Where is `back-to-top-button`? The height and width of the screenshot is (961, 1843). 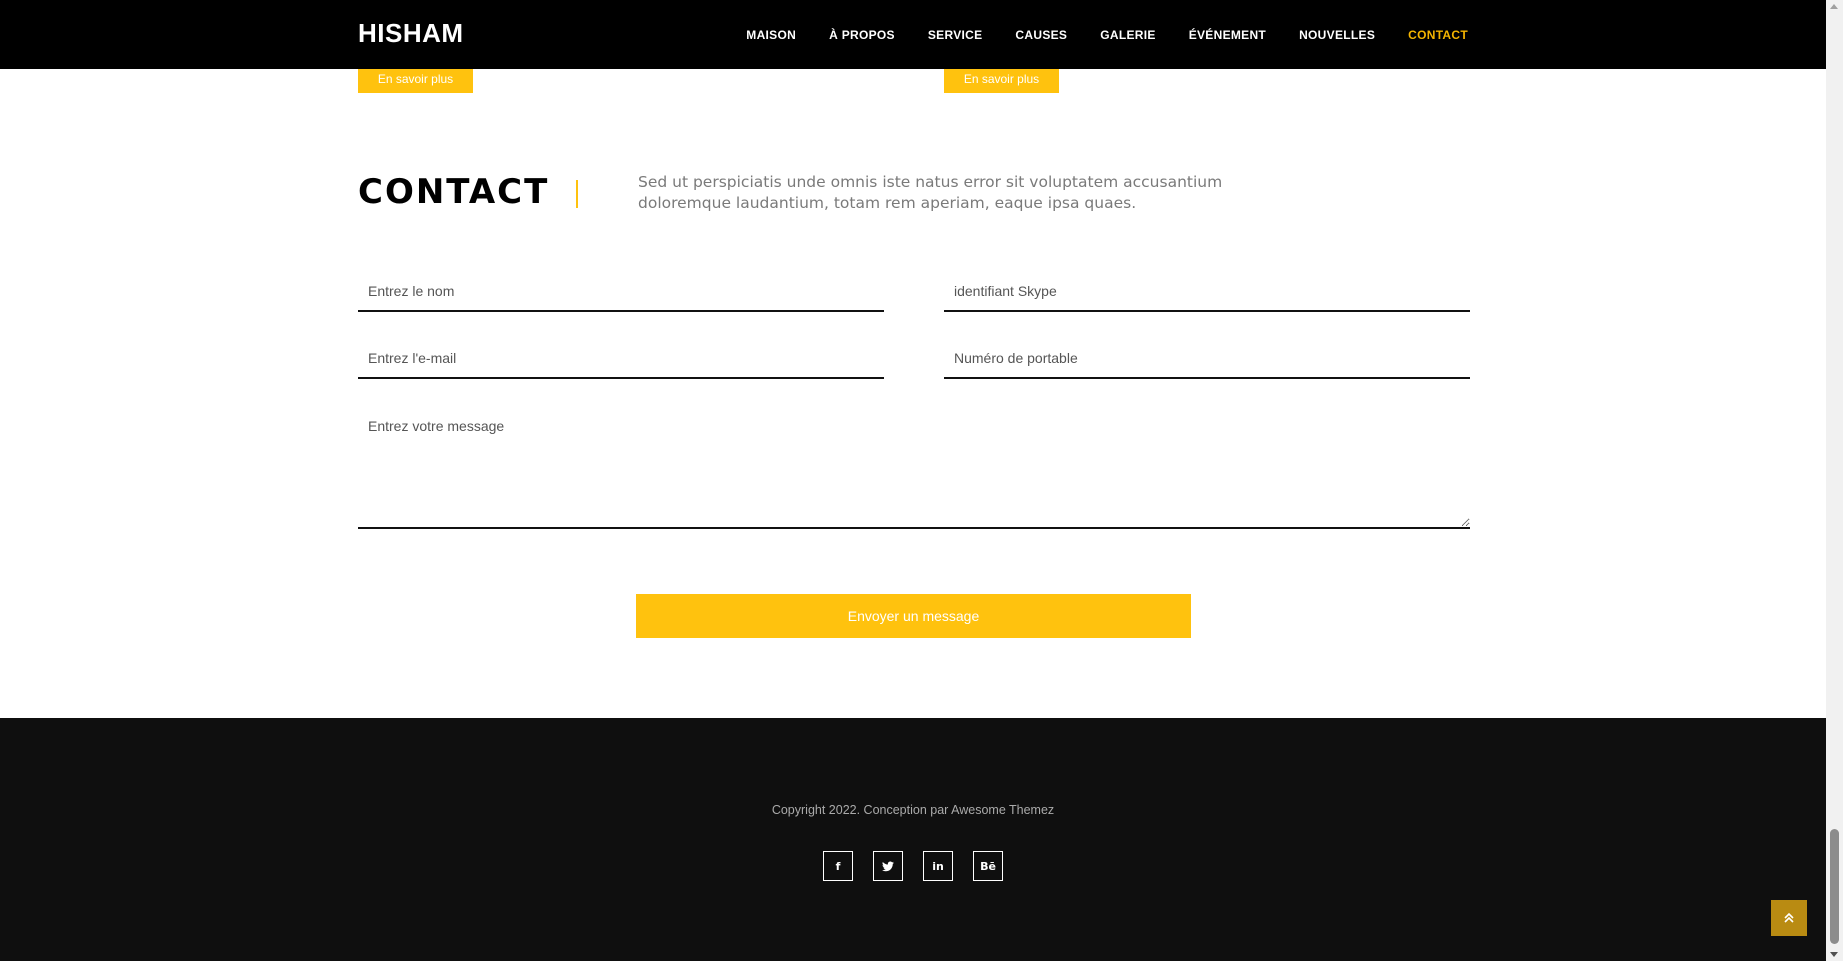 back-to-top-button is located at coordinates (1789, 918).